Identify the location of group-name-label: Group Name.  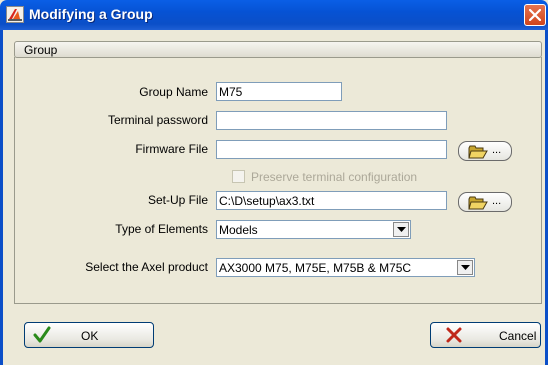
(173, 92).